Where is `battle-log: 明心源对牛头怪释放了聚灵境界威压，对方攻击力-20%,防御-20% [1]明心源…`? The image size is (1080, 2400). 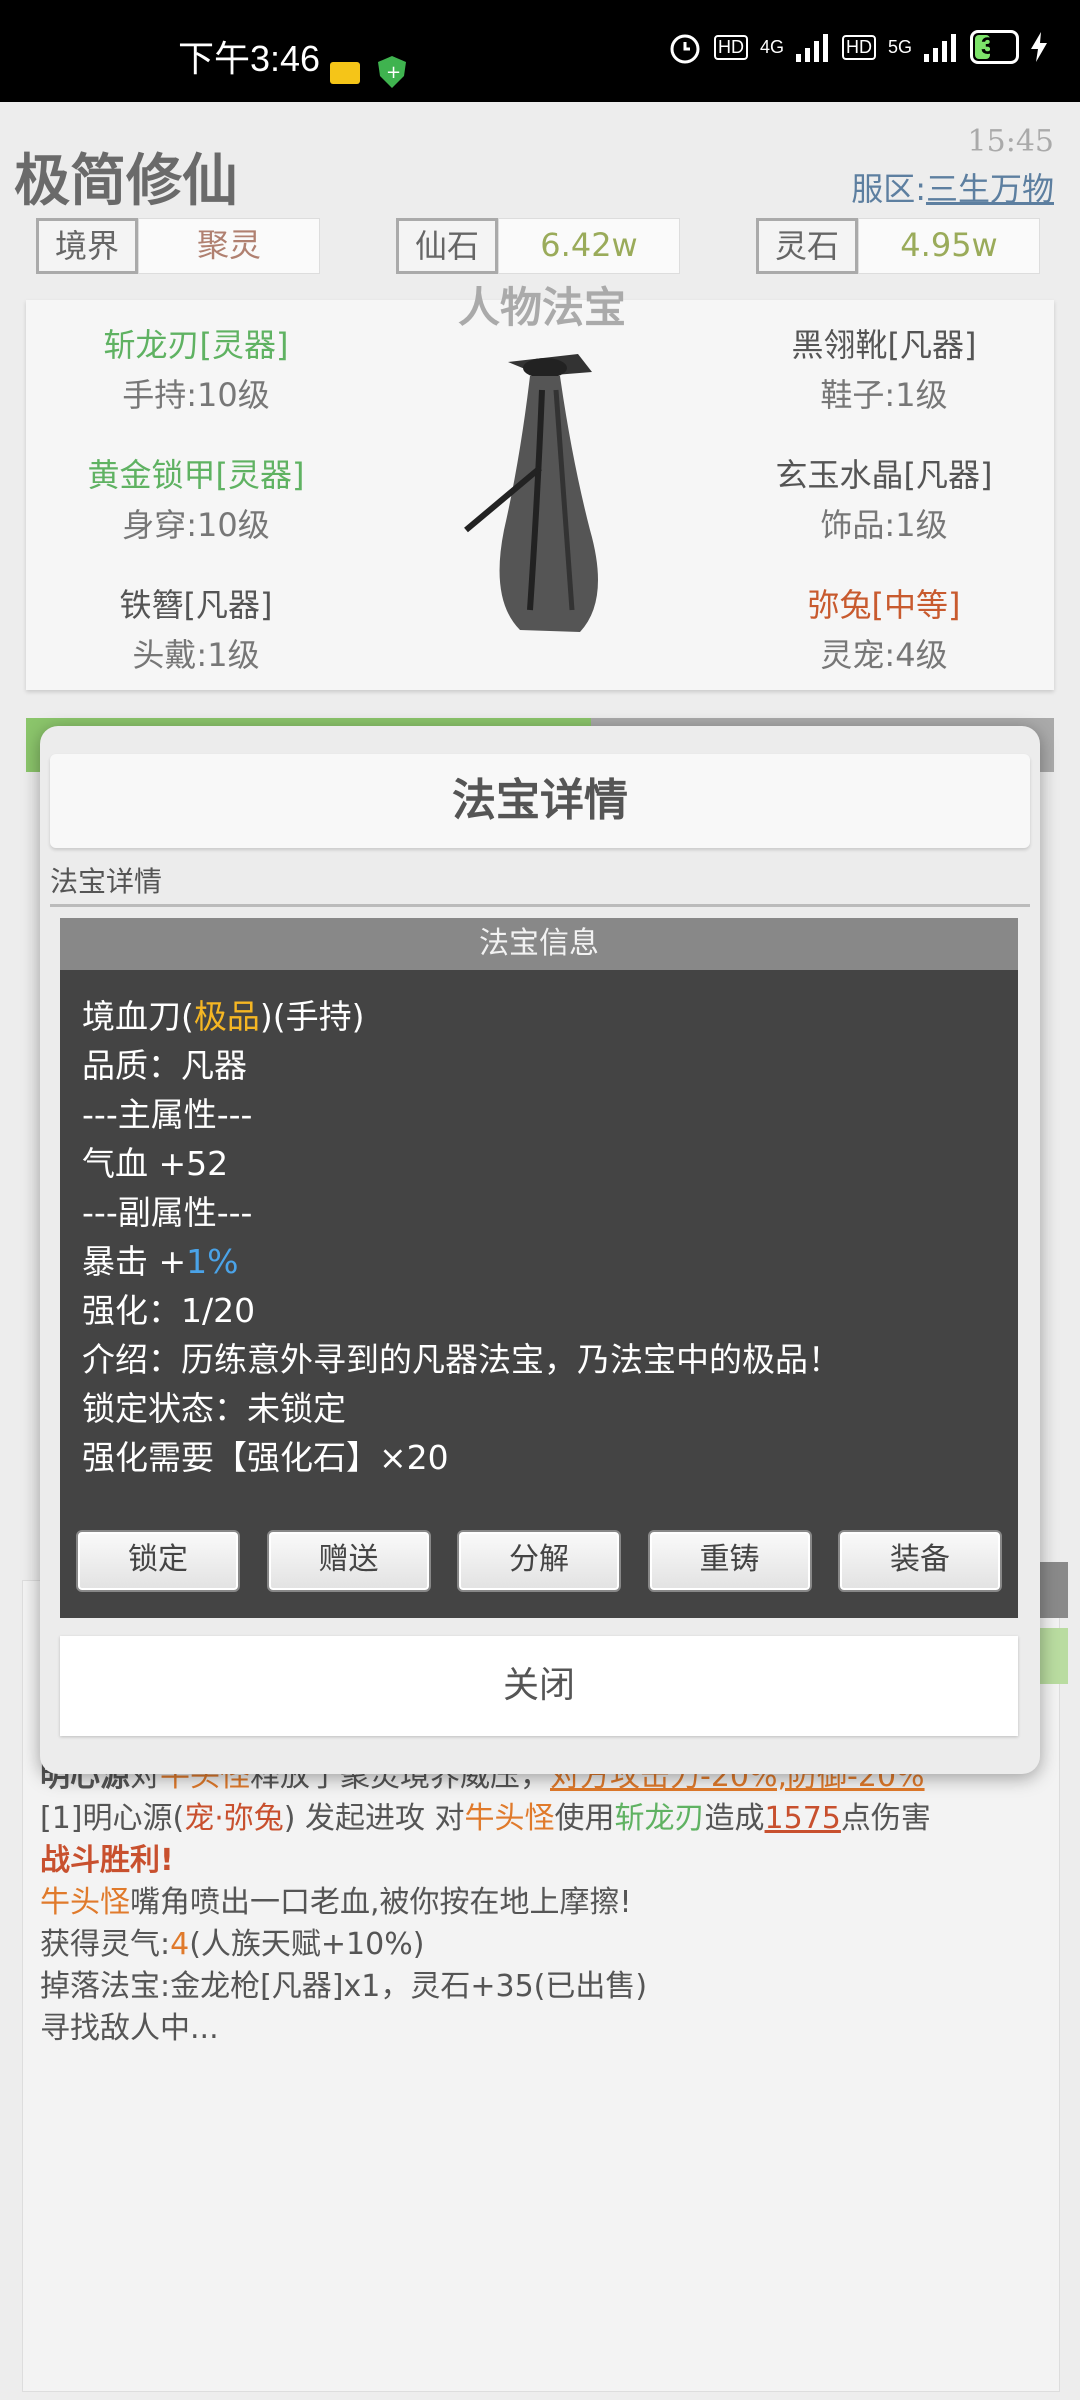
battle-log: 明心源对牛头怪释放了聚灵境界威压，对方攻击力-20%,防御-20% [1]明心源… is located at coordinates (540, 1903).